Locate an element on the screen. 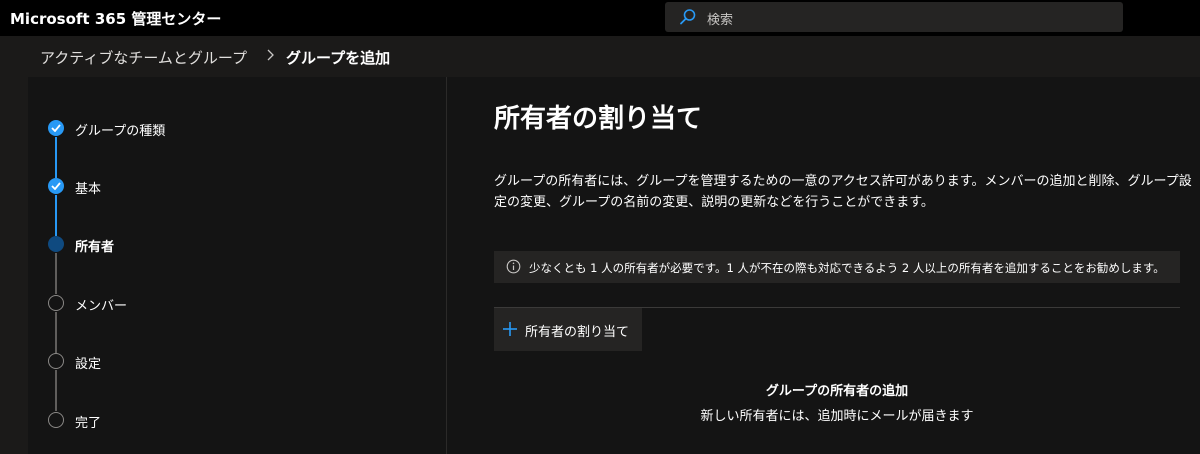  page-title: 所有者の割り当て is located at coordinates (598, 119).